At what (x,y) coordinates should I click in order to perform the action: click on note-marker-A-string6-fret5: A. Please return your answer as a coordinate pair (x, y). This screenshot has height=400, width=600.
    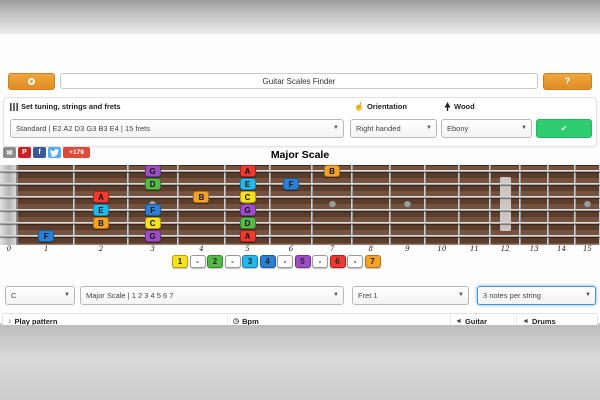
    Looking at the image, I should click on (247, 236).